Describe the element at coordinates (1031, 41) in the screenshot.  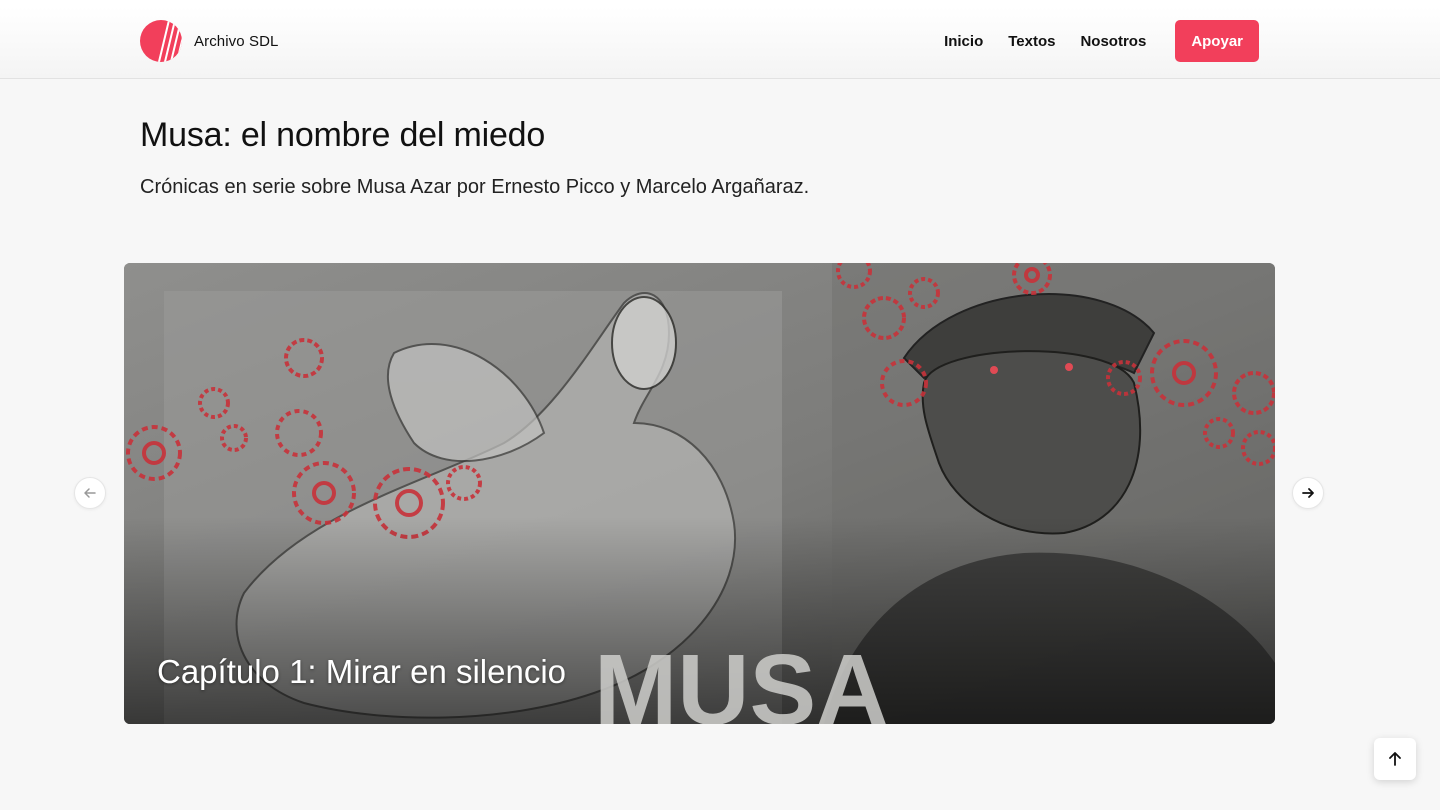
I see `nav-link-textos: Textos` at that location.